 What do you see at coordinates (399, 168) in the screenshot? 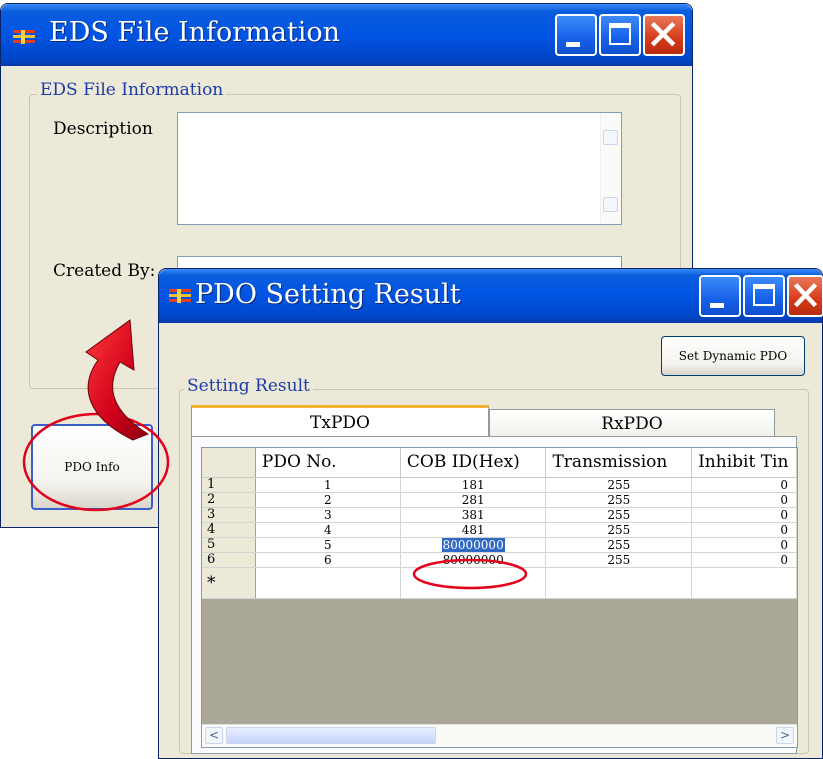
I see `description-field` at bounding box center [399, 168].